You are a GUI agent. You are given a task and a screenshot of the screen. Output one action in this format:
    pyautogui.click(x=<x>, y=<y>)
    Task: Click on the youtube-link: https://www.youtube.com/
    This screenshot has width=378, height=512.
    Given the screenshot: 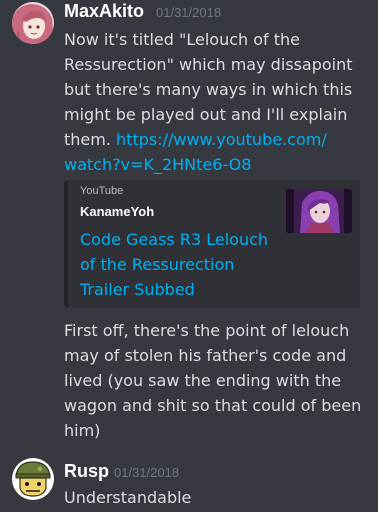 What is the action you would take?
    pyautogui.click(x=221, y=139)
    